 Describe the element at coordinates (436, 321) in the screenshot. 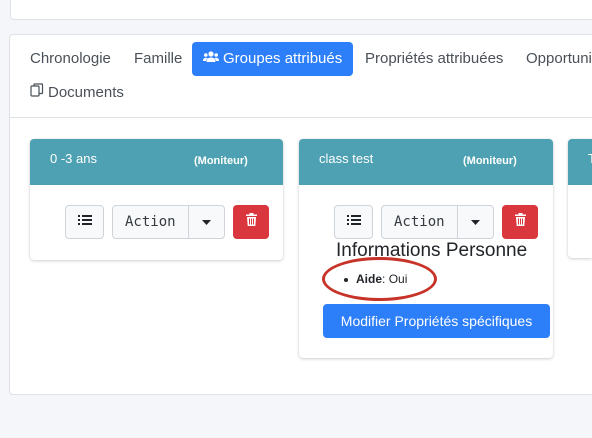

I see `modify-properties-button: Modifier Propriétés spécifiques` at that location.